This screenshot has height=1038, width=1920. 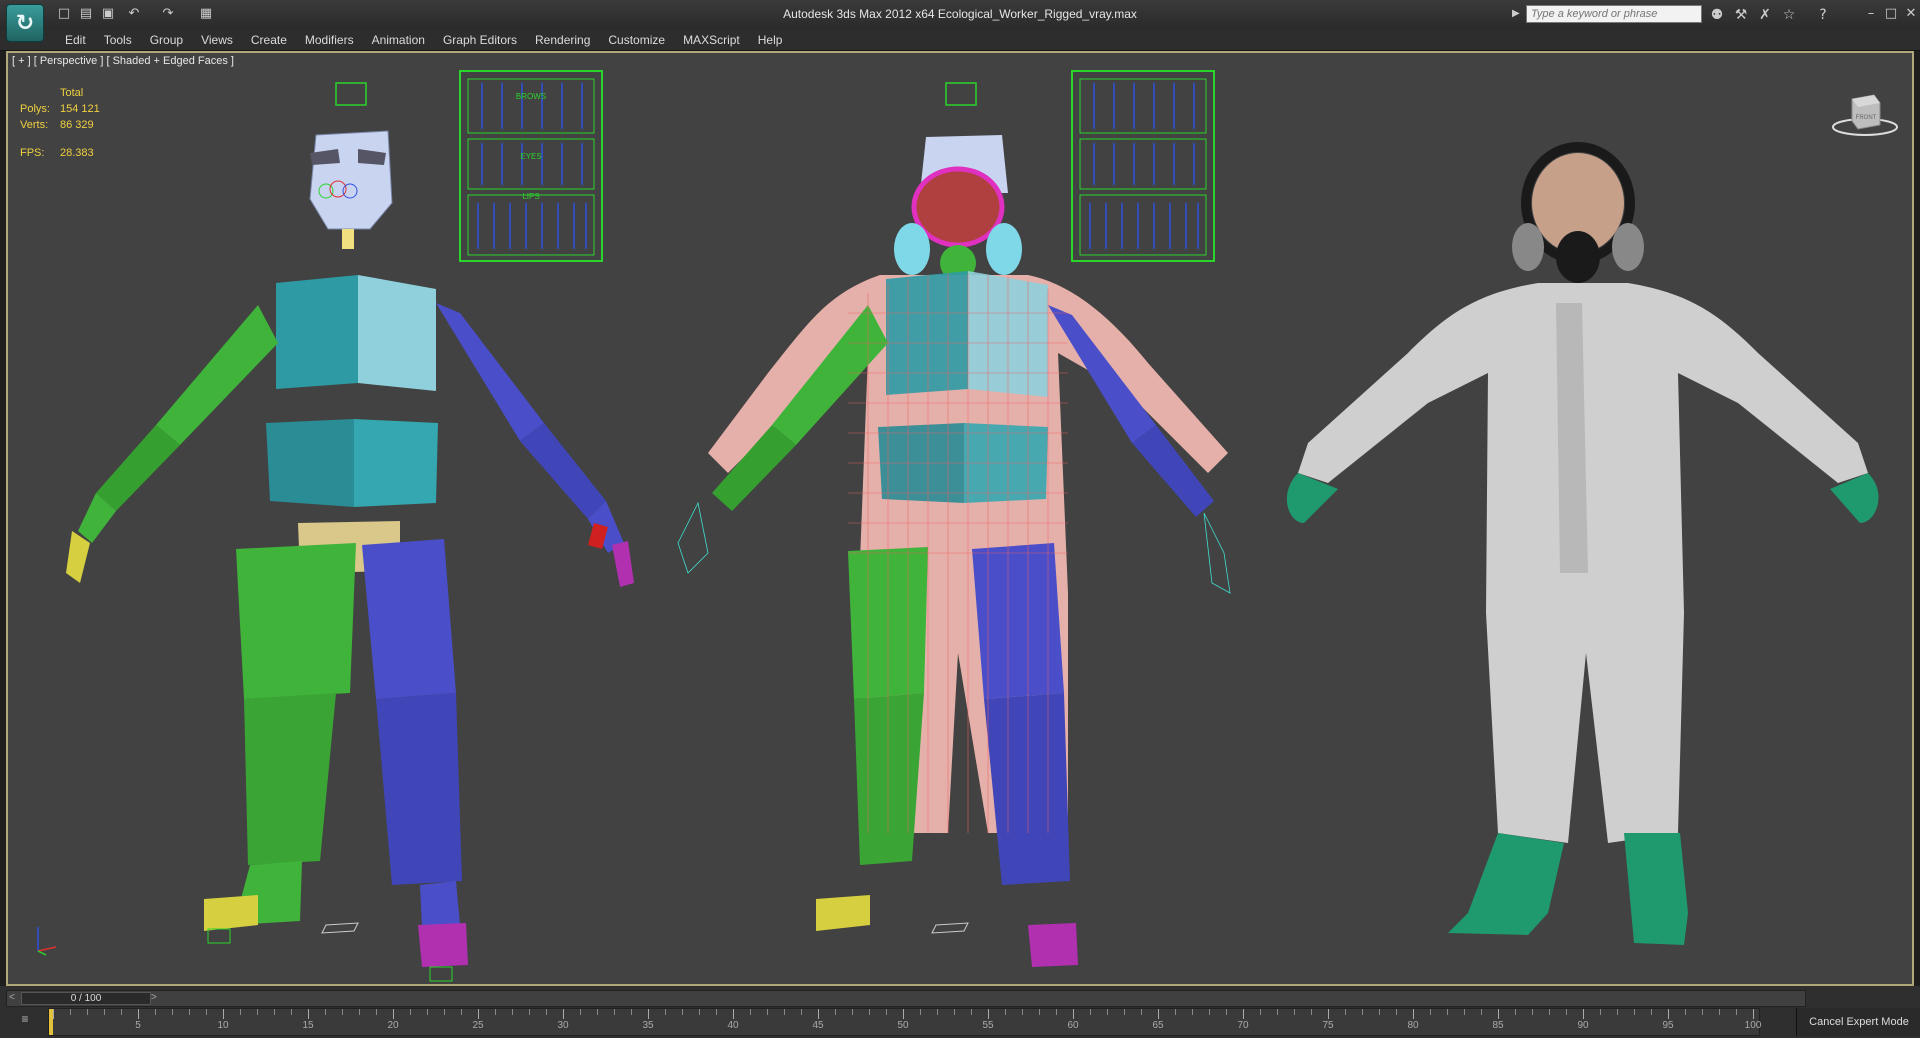 I want to click on minimize-icon: –, so click(x=1871, y=14).